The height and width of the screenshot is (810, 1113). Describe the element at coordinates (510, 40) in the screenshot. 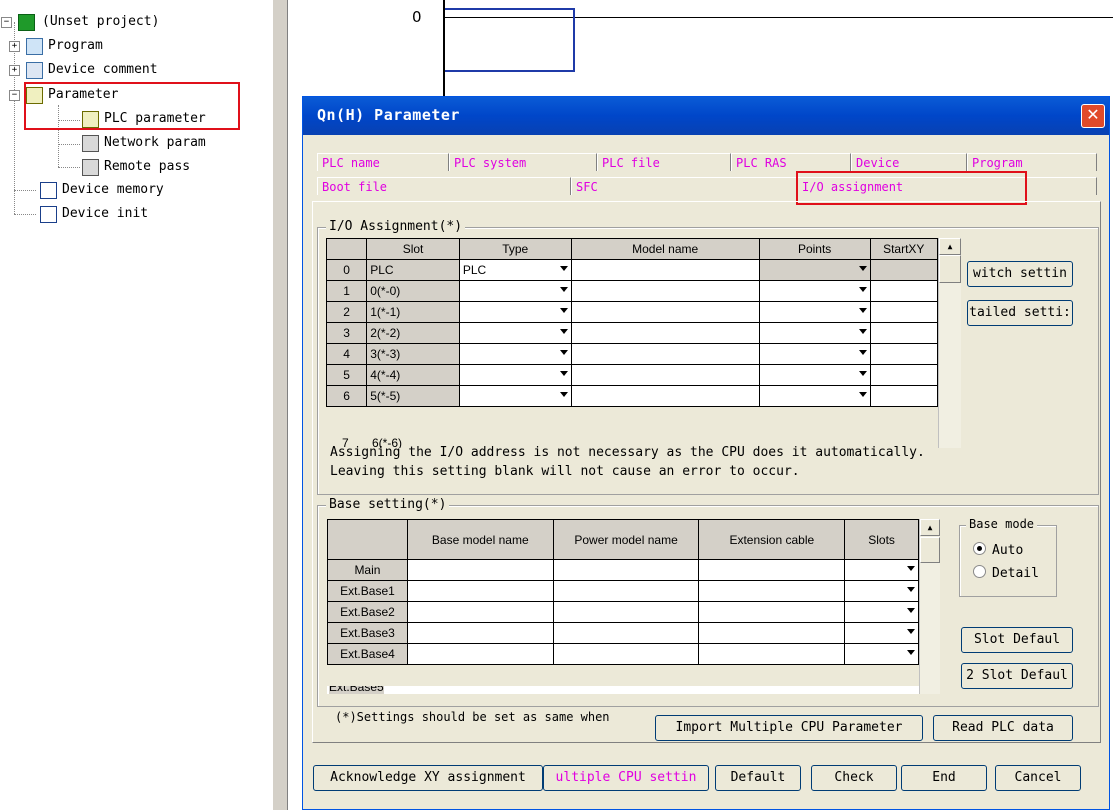

I see `cursor-box` at that location.